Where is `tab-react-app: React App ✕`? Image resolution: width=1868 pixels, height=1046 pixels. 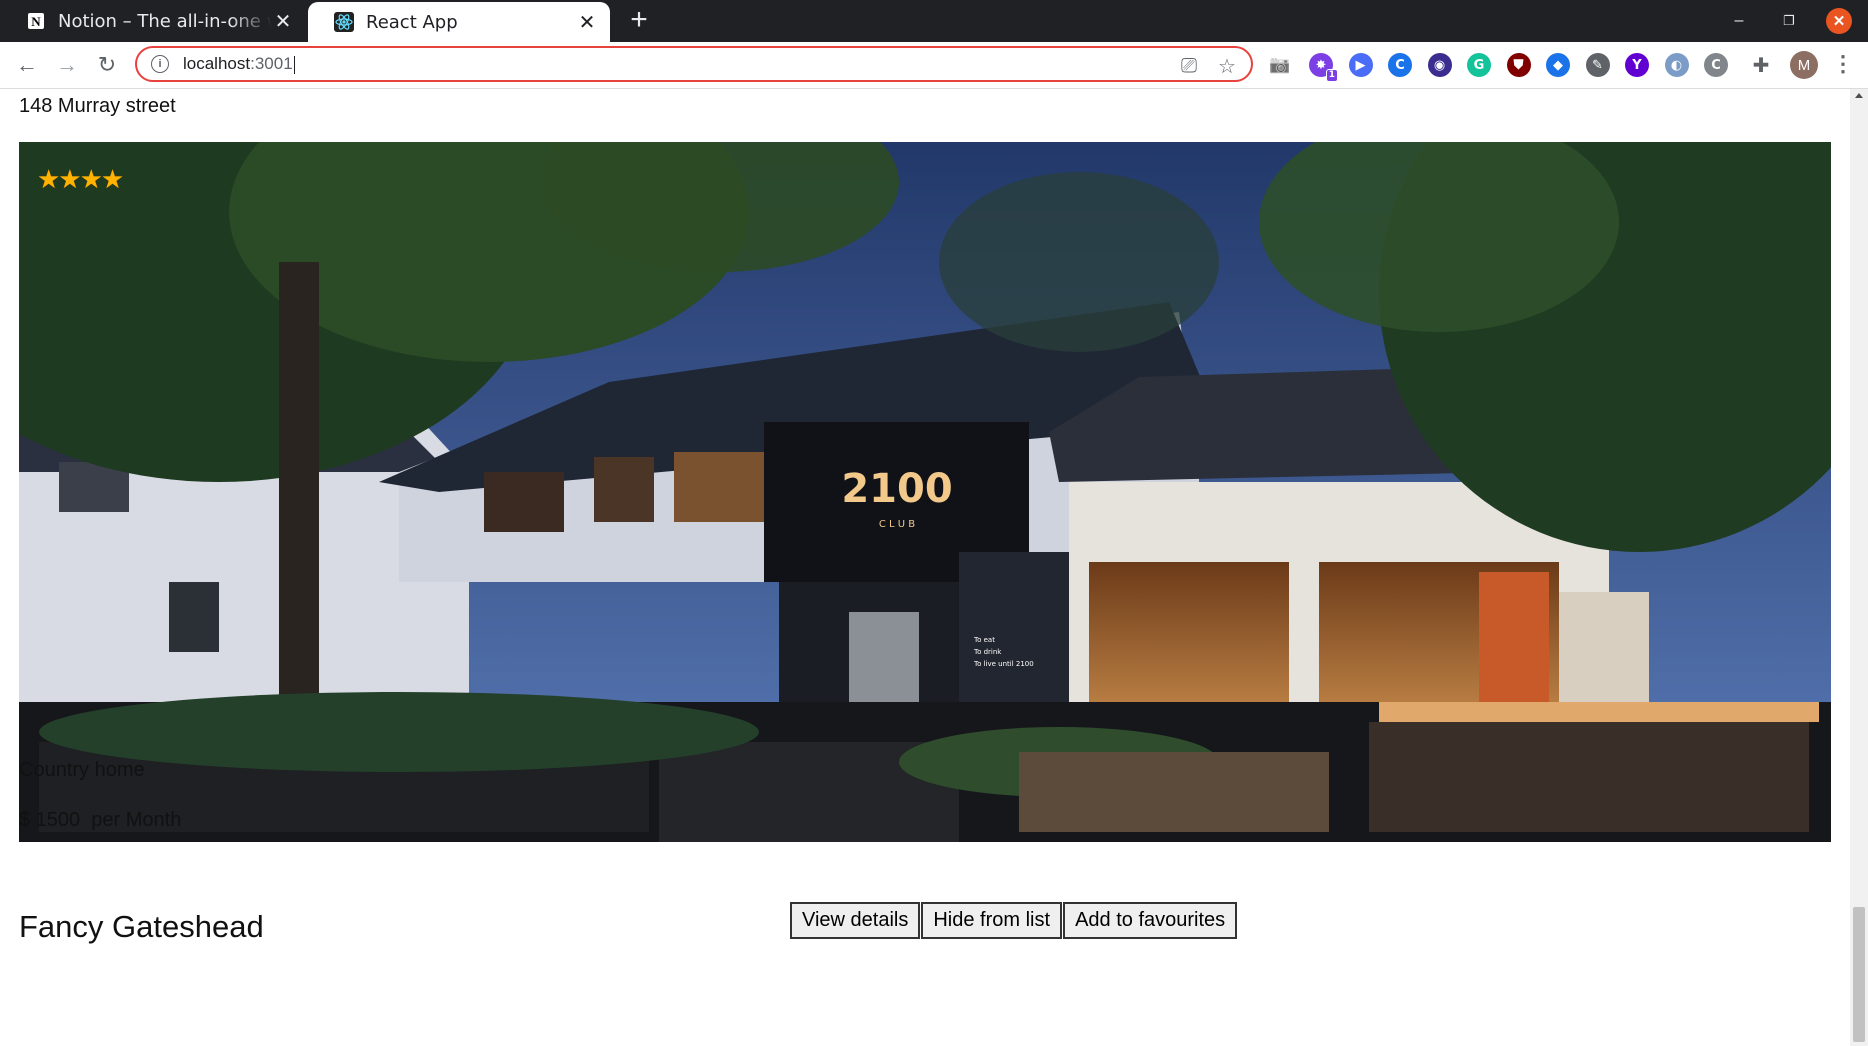 tab-react-app: React App ✕ is located at coordinates (459, 22).